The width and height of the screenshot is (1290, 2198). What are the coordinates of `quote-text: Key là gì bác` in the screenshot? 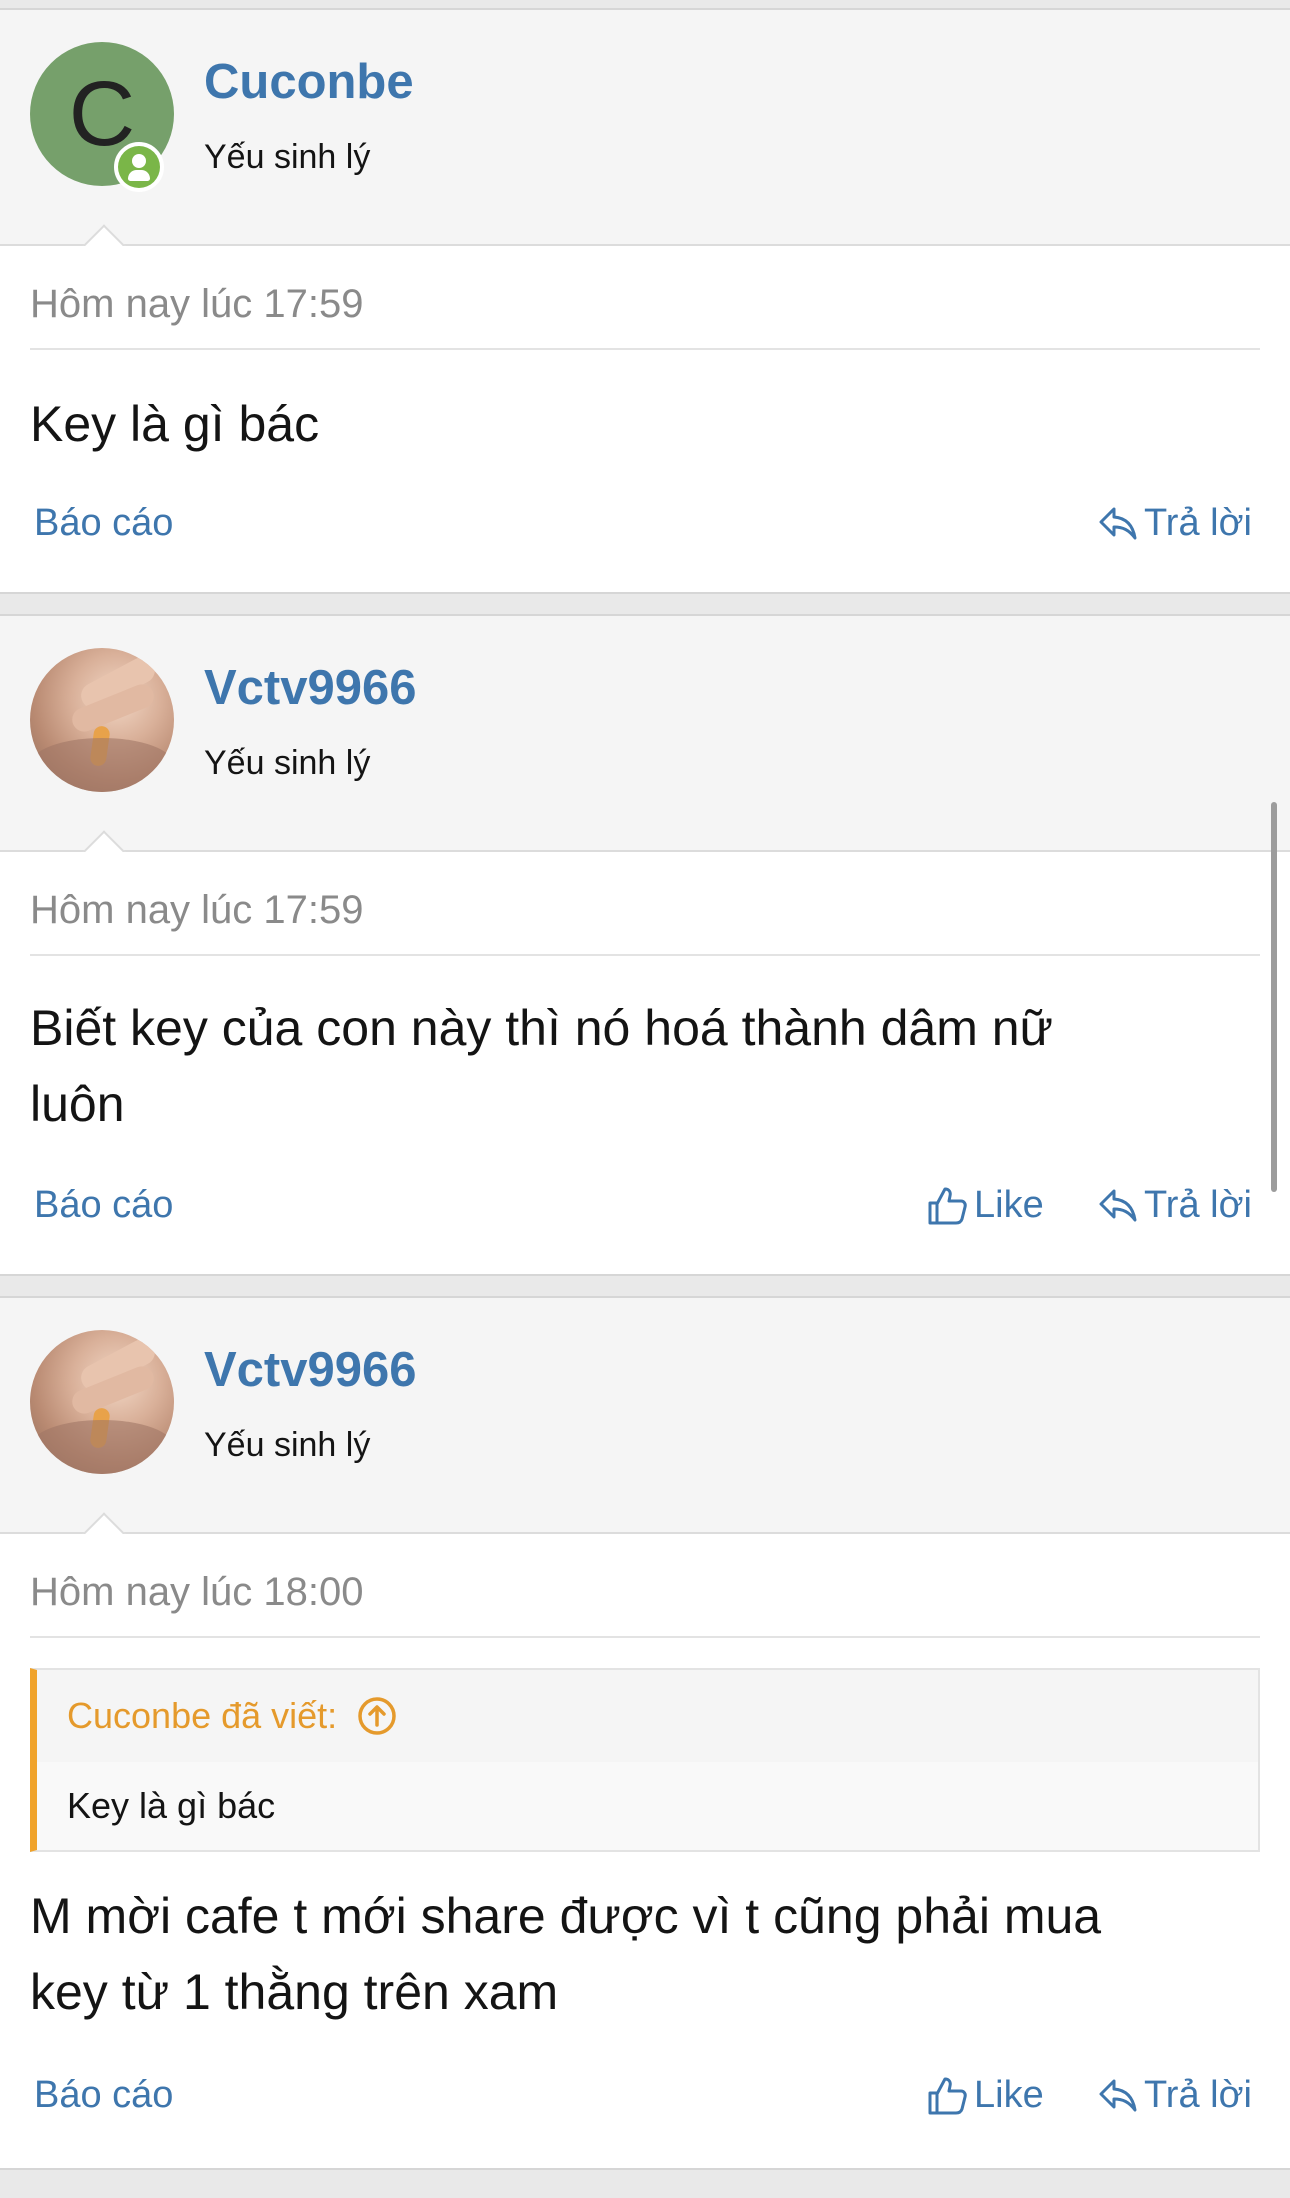 It's located at (647, 1806).